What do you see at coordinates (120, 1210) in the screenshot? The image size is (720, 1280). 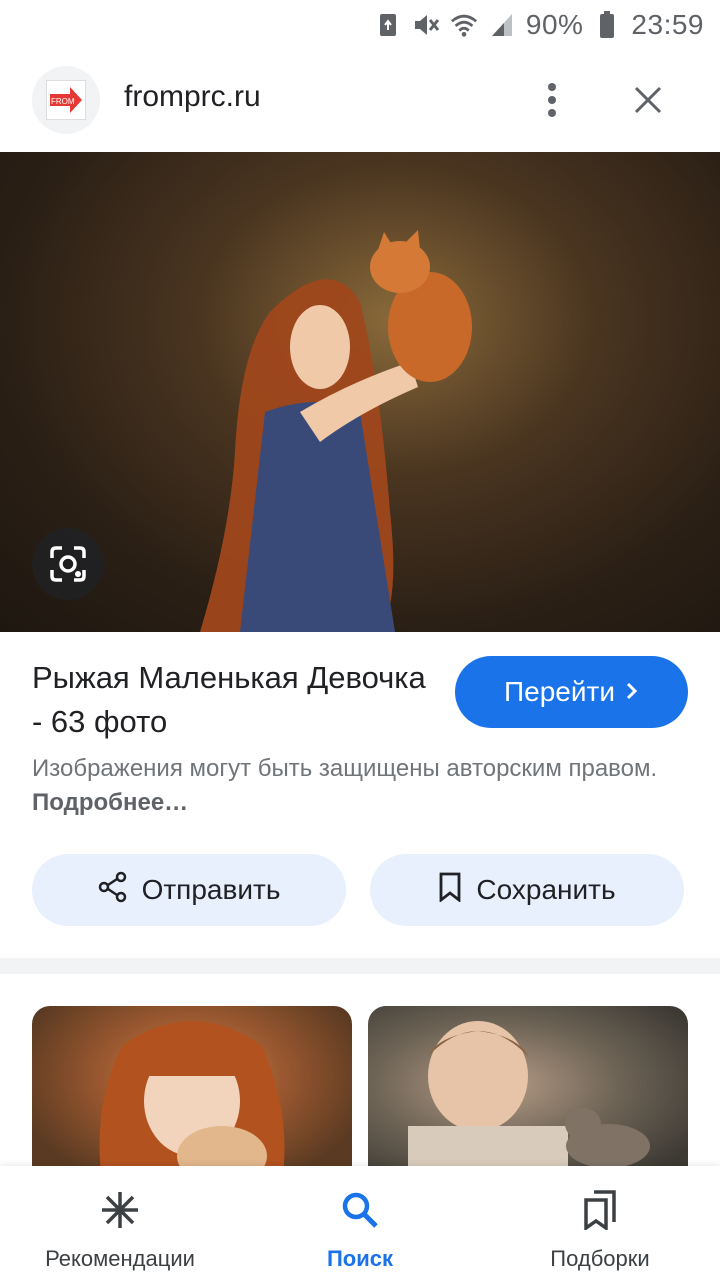 I see `asterisk-icon` at bounding box center [120, 1210].